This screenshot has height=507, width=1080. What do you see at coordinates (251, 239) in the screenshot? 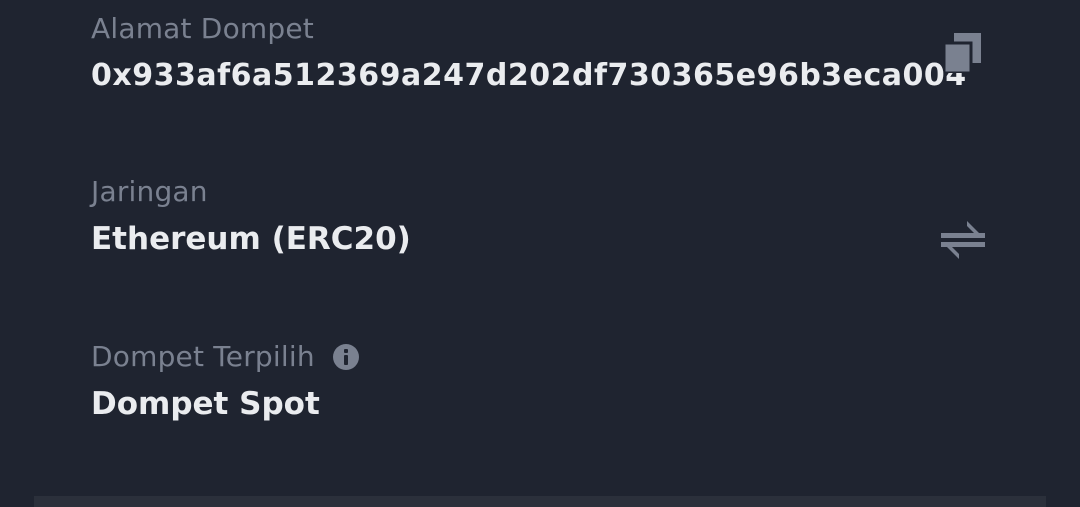
I see `network-value: Ethereum (ERC20)` at bounding box center [251, 239].